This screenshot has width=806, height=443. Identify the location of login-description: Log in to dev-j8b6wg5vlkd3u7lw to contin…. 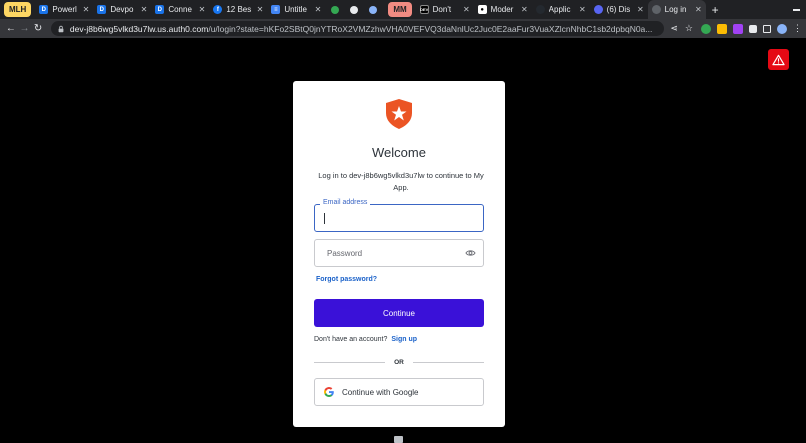
(401, 181).